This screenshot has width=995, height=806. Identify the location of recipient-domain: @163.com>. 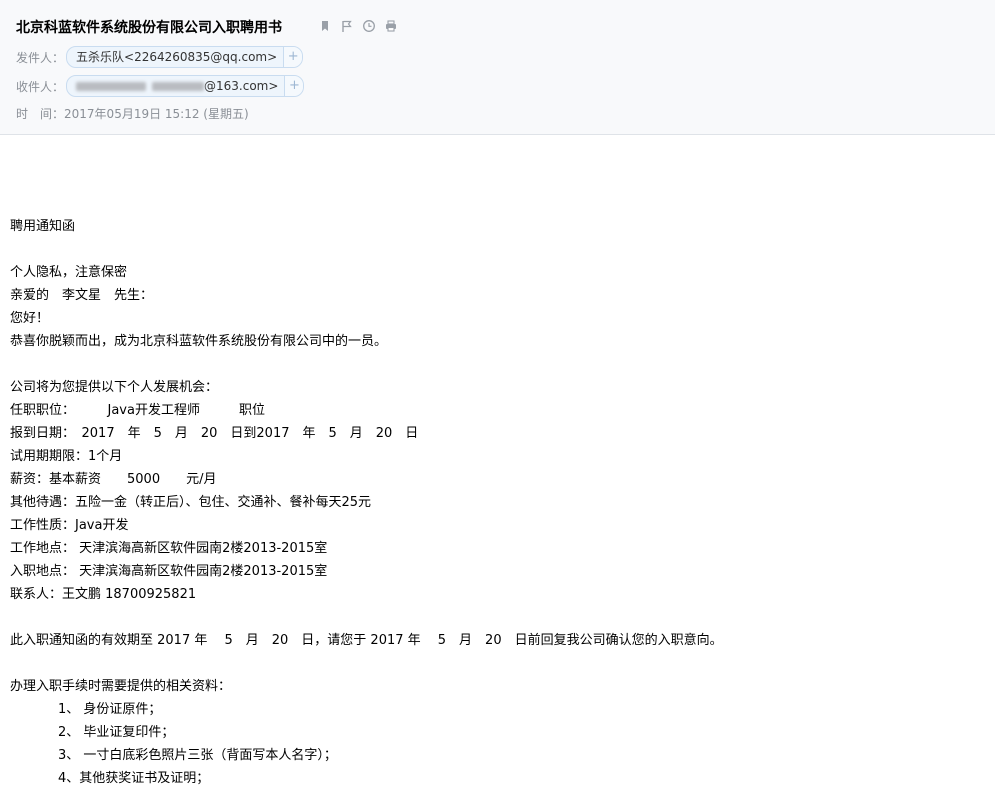
(241, 86).